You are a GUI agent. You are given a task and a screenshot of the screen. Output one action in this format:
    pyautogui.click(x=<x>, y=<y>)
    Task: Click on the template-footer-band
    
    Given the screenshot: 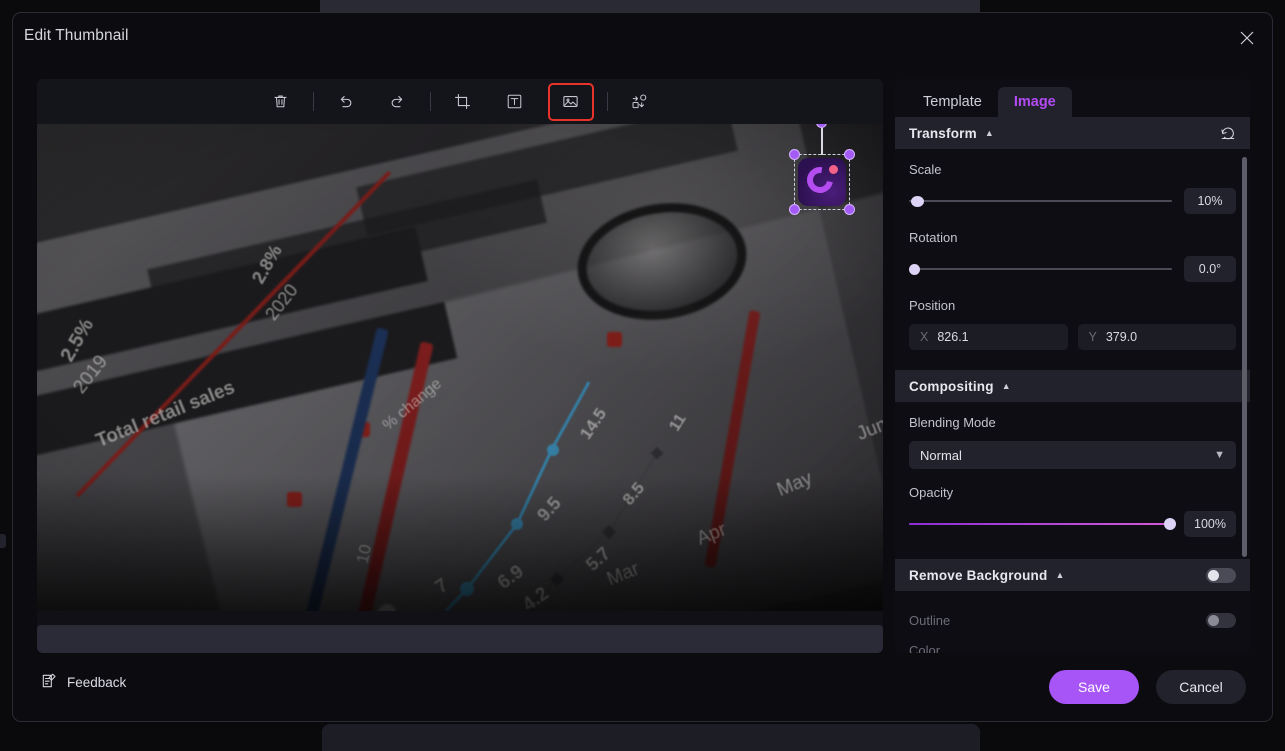 What is the action you would take?
    pyautogui.click(x=460, y=639)
    